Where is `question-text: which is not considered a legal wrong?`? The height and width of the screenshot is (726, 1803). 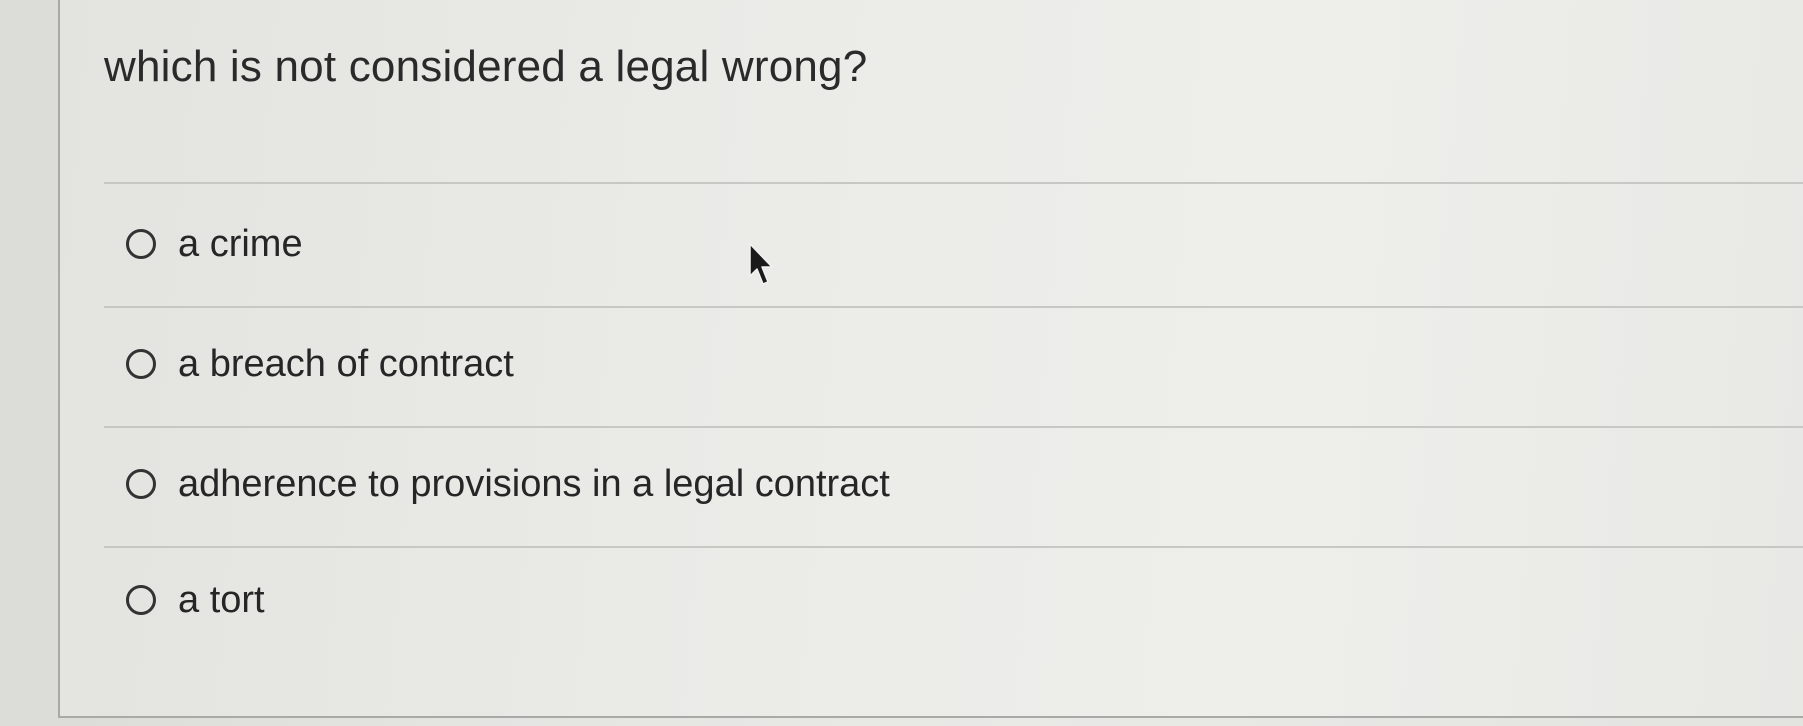 question-text: which is not considered a legal wrong? is located at coordinates (486, 66).